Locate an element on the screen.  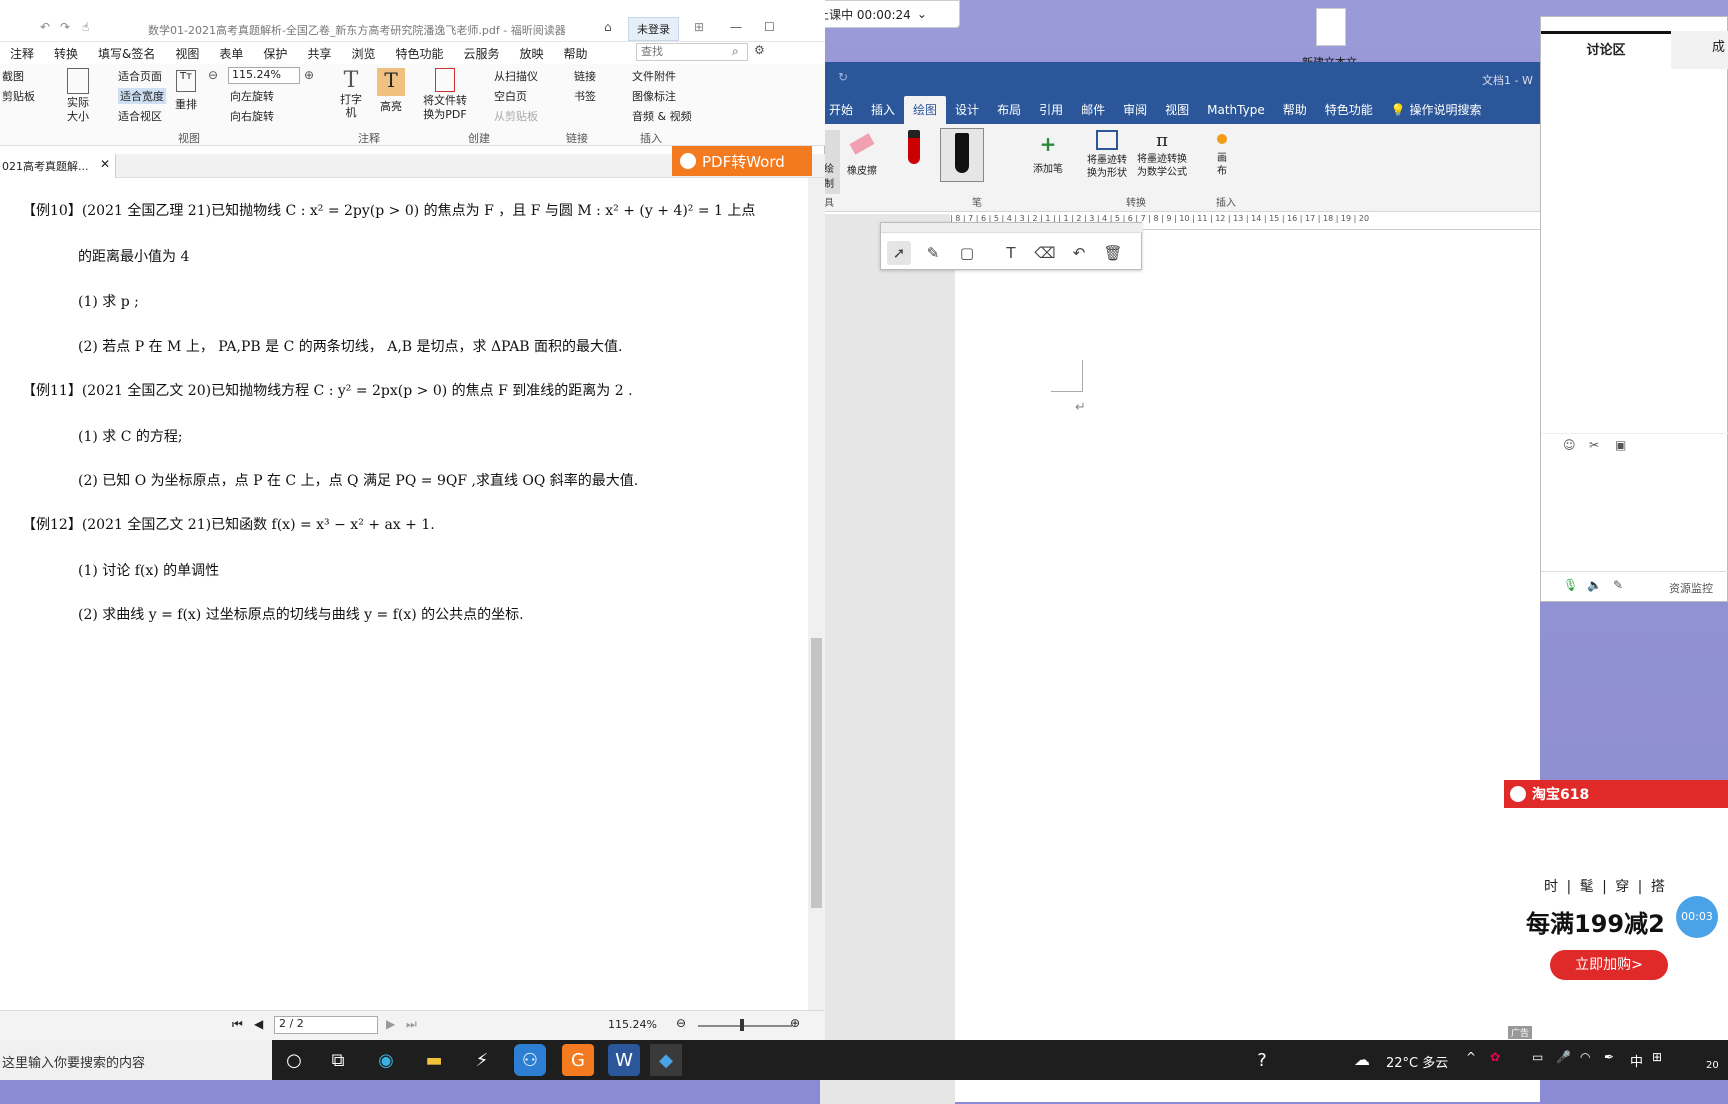
pen-icon: ✎ is located at coordinates (933, 253).